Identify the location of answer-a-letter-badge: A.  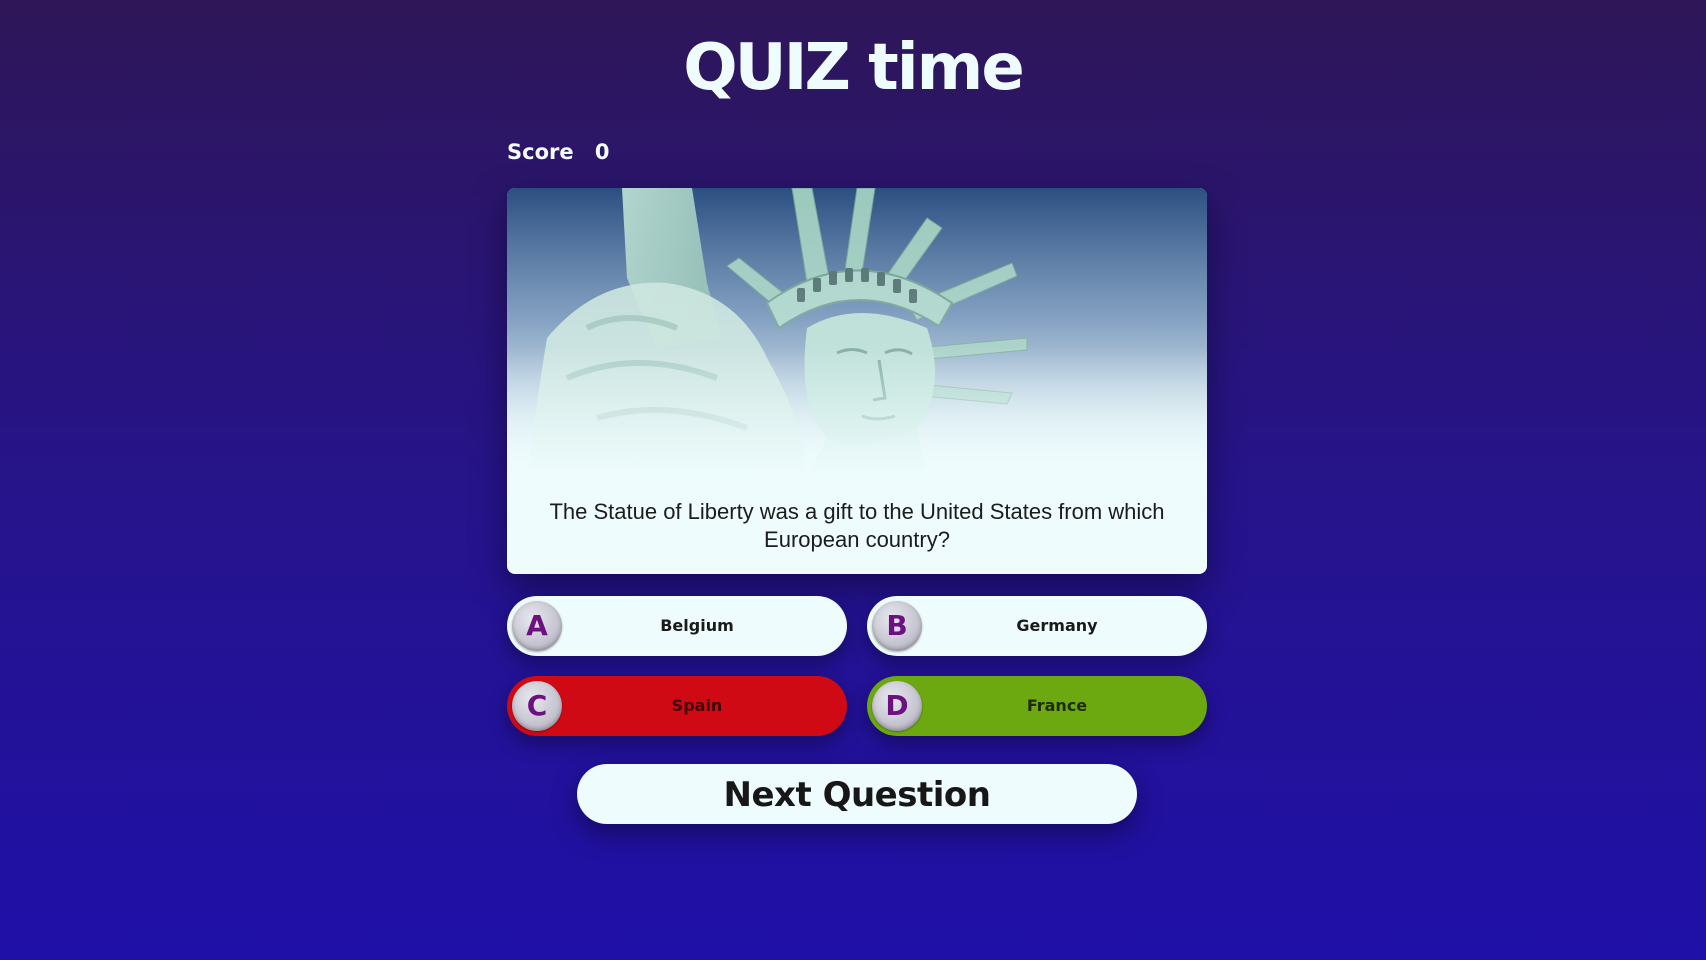
(537, 626).